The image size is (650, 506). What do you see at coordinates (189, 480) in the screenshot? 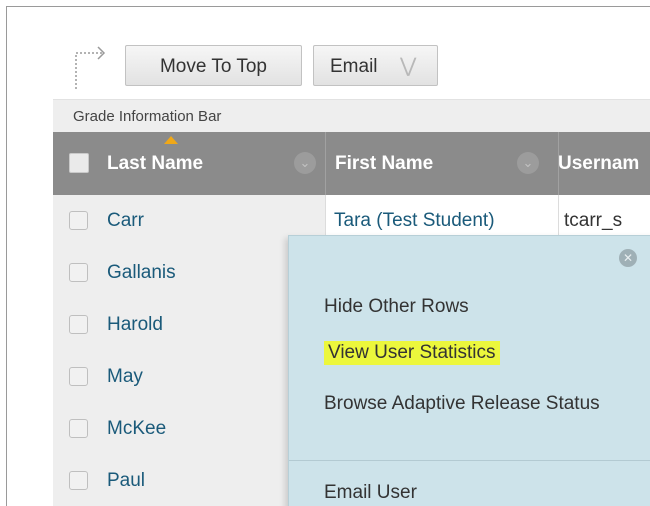
I see `last-name-cell: Paul` at bounding box center [189, 480].